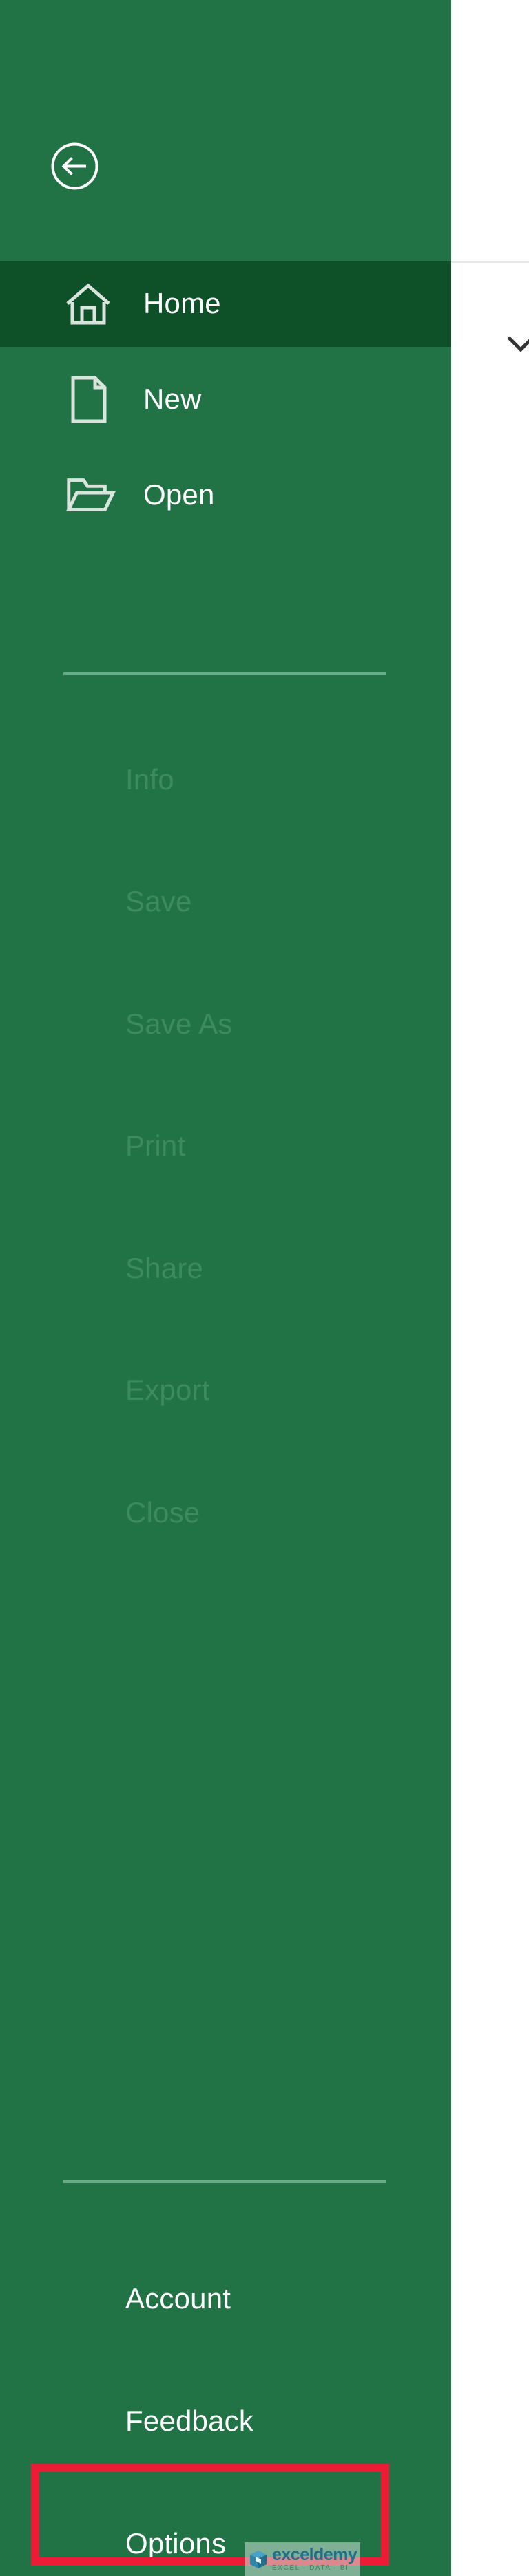  What do you see at coordinates (182, 303) in the screenshot?
I see `sidebar-item-home-label: Home` at bounding box center [182, 303].